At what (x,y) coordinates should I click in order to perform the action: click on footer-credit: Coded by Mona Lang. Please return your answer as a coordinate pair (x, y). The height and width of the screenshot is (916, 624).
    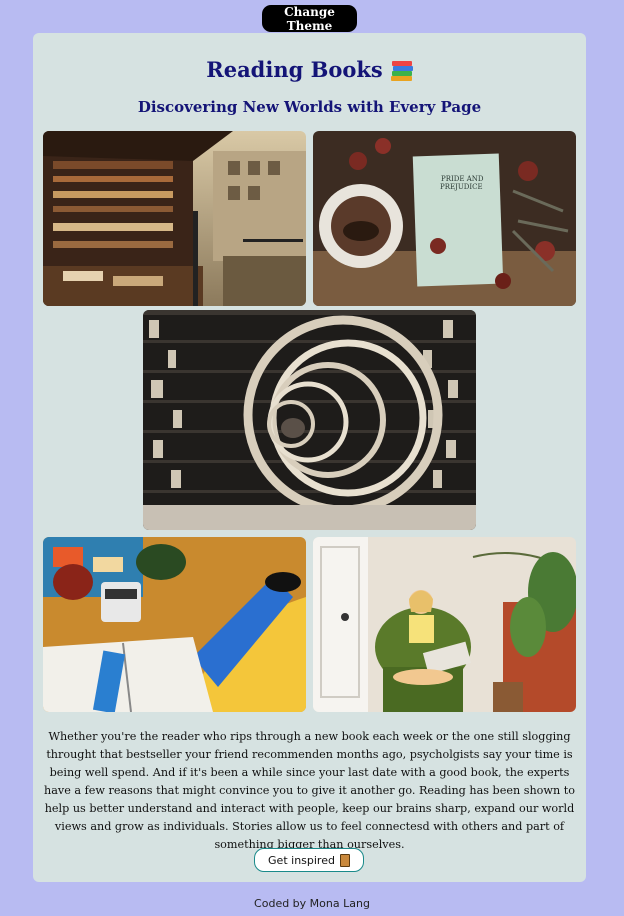
    Looking at the image, I should click on (312, 903).